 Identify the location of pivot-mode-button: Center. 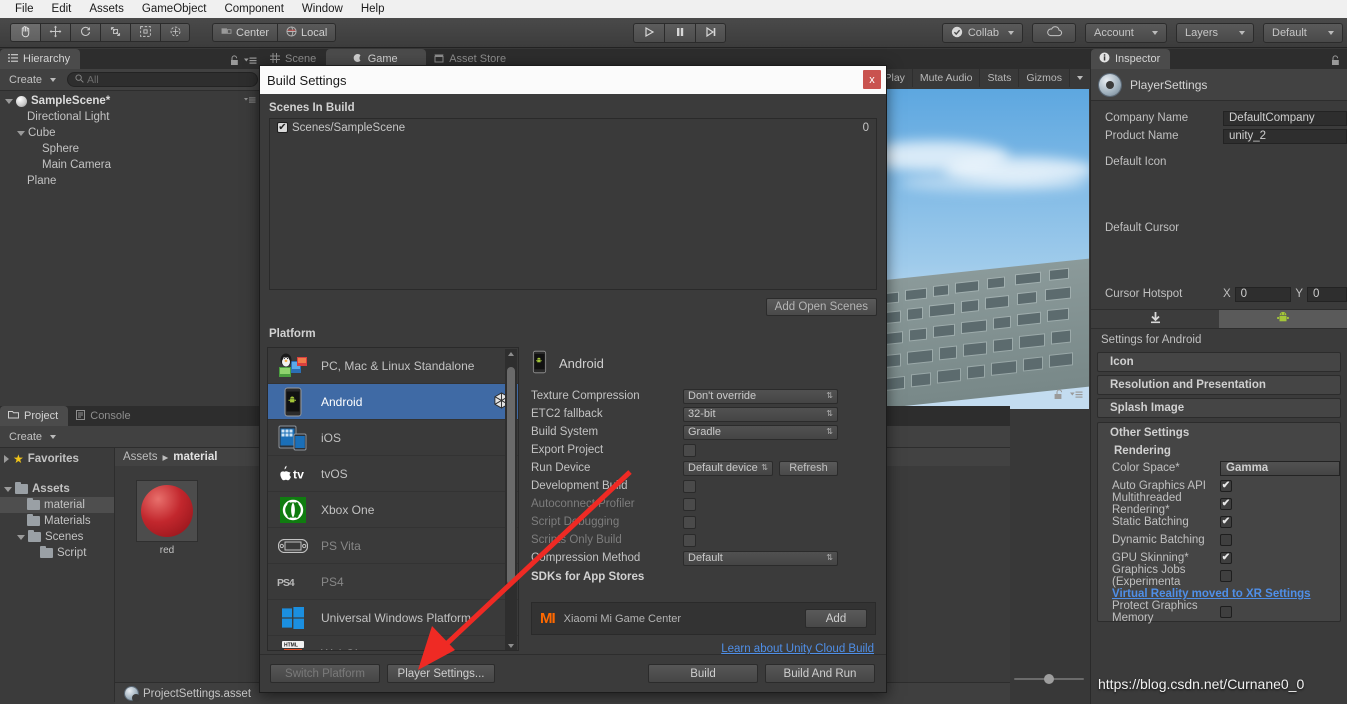
(245, 32).